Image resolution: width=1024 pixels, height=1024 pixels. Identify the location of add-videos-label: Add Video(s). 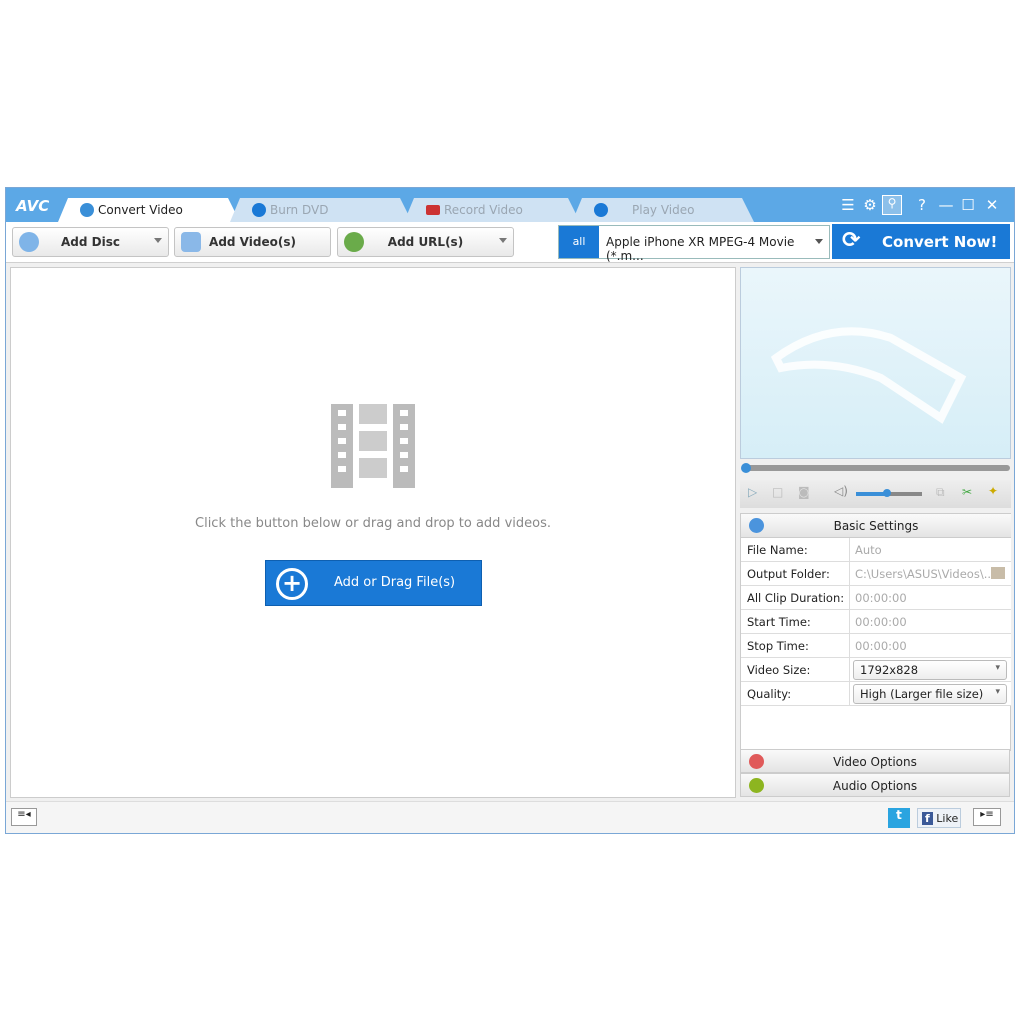
(252, 242).